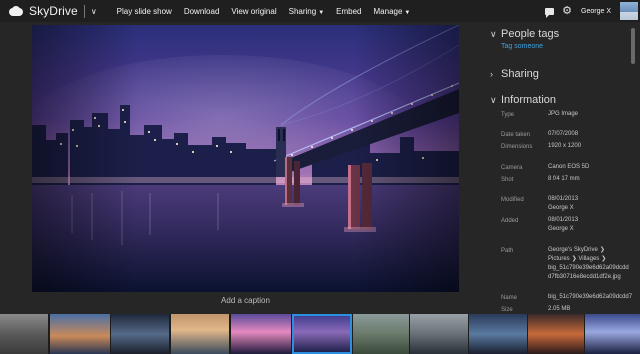 Image resolution: width=640 pixels, height=354 pixels. Describe the element at coordinates (53, 11) in the screenshot. I see `brand-name: SkyDrive` at that location.